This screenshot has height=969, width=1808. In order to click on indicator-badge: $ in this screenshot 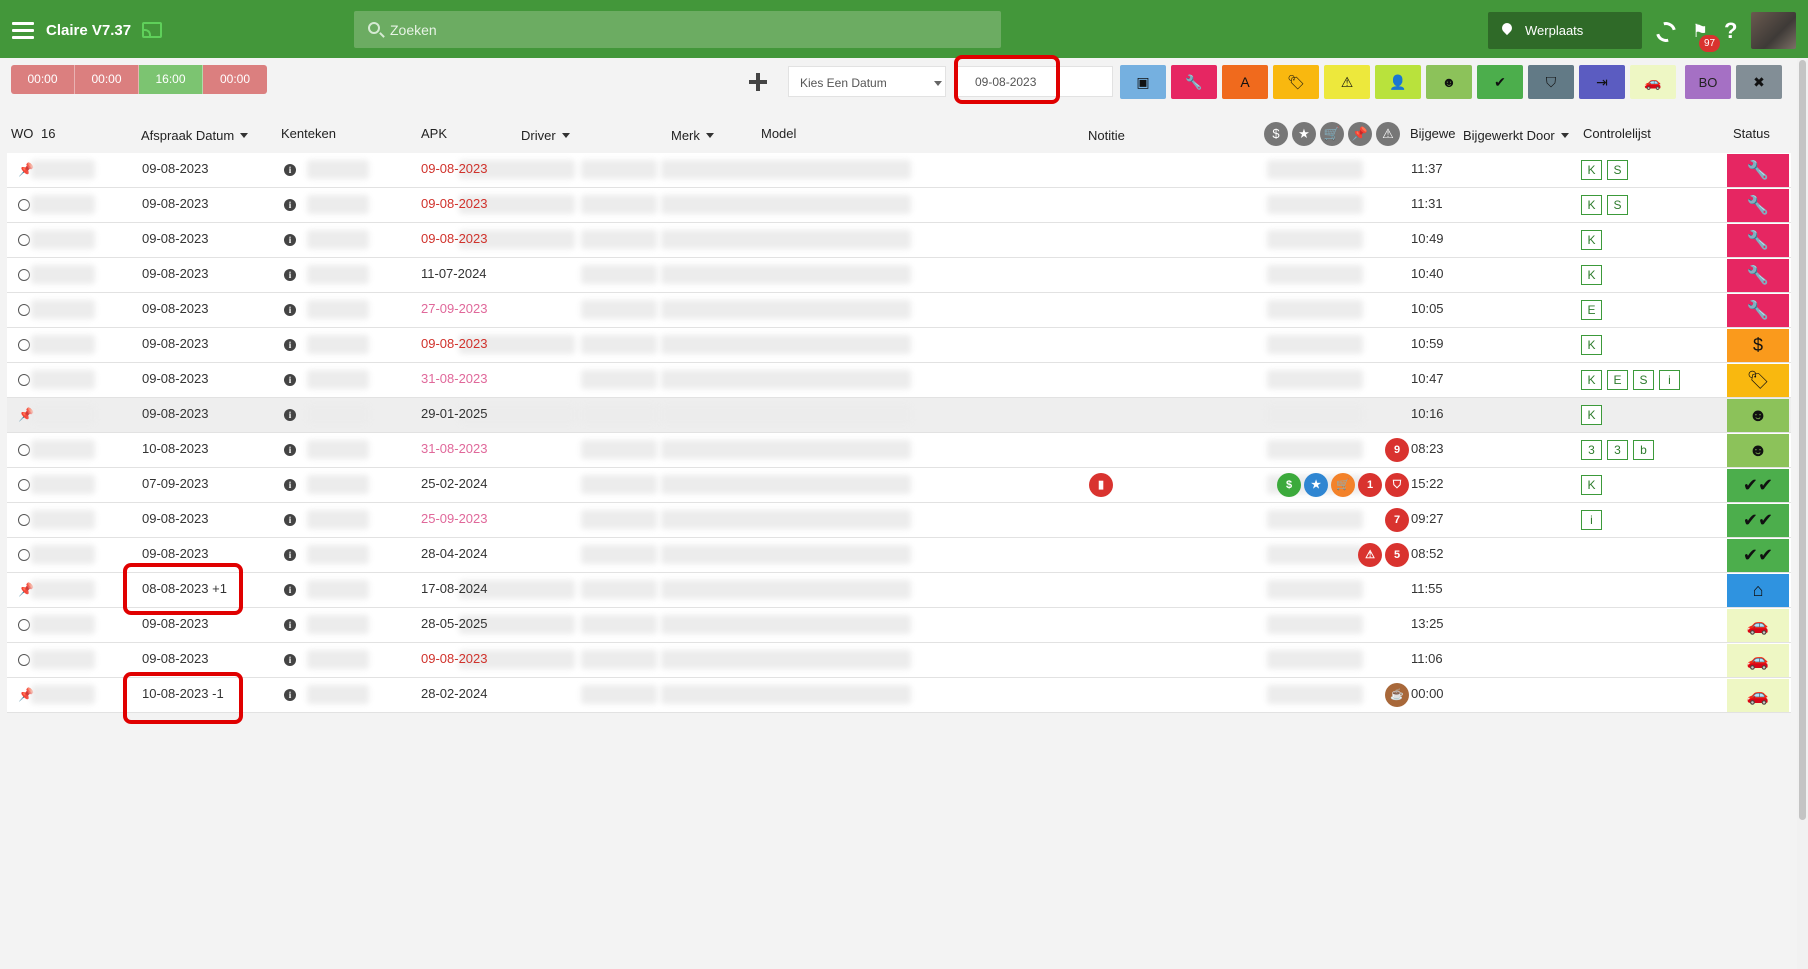, I will do `click(1289, 485)`.